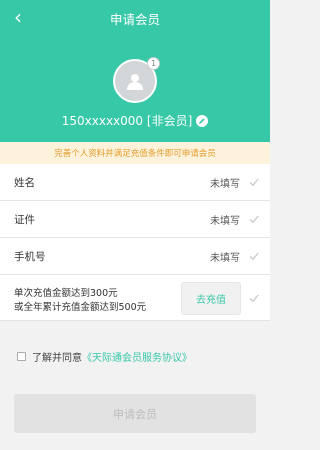 This screenshot has height=450, width=320. Describe the element at coordinates (135, 182) in the screenshot. I see `field-row-name: 姓名 未填写` at that location.